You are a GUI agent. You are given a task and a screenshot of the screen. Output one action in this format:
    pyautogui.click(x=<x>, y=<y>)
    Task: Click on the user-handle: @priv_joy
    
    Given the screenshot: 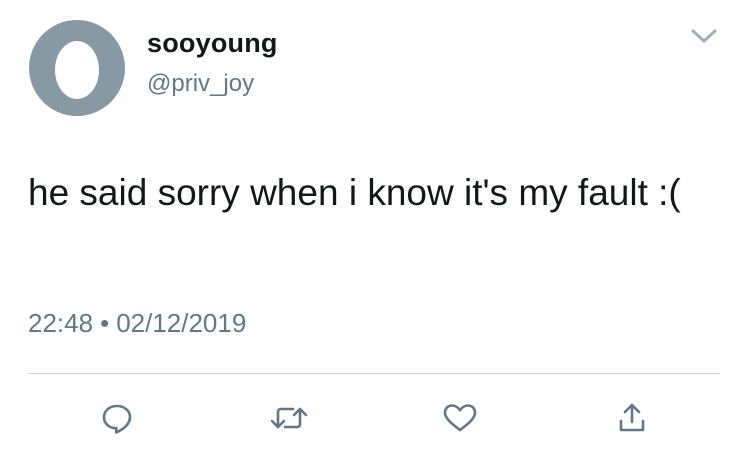 What is the action you would take?
    pyautogui.click(x=200, y=84)
    